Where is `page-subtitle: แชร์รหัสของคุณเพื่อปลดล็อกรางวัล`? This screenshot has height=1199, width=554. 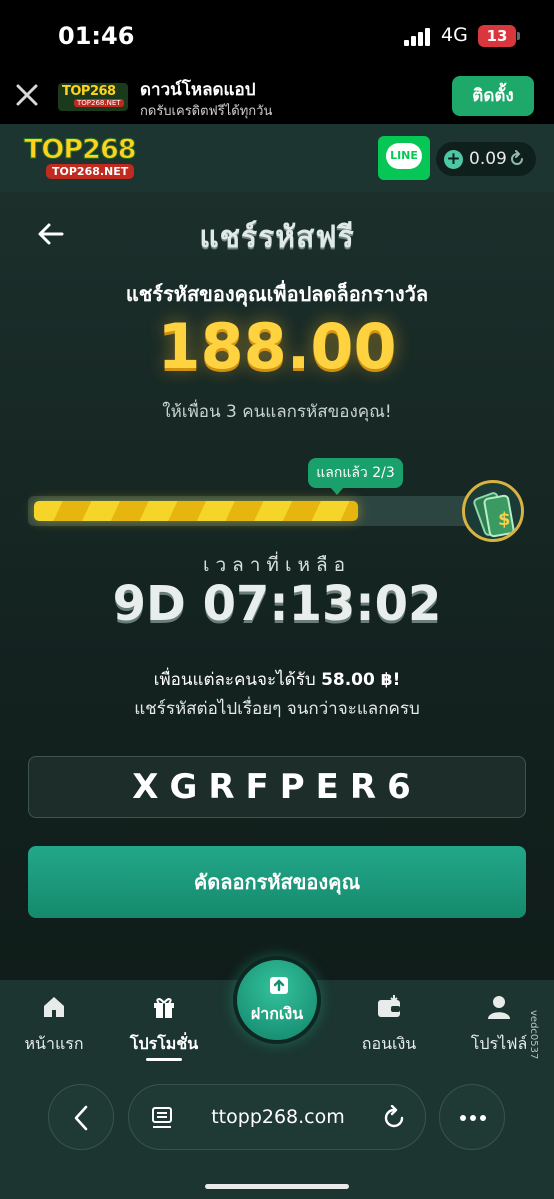
page-subtitle: แชร์รหัสของคุณเพื่อปลดล็อกรางวัล is located at coordinates (277, 294).